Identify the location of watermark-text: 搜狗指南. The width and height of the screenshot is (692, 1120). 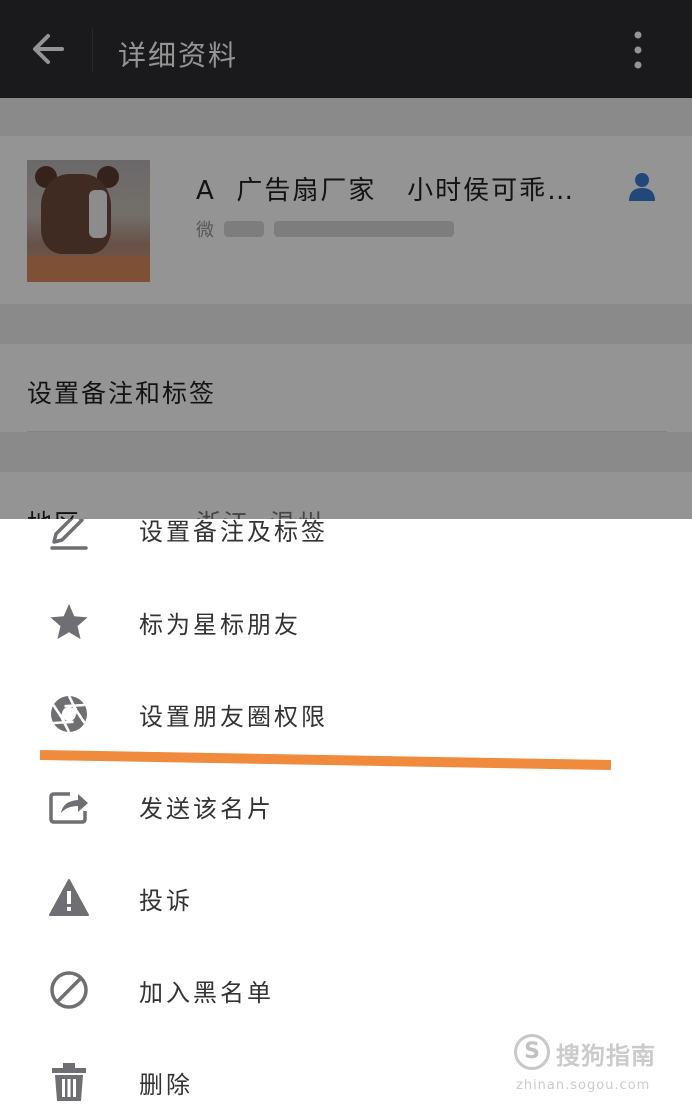
(606, 1056).